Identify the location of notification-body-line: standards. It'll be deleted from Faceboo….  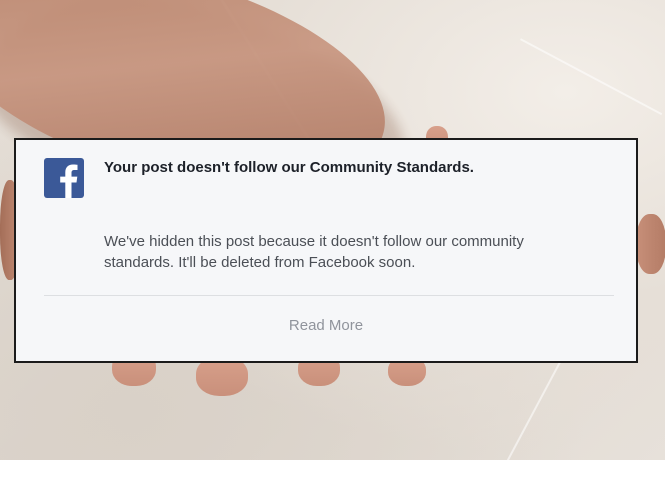
(260, 262).